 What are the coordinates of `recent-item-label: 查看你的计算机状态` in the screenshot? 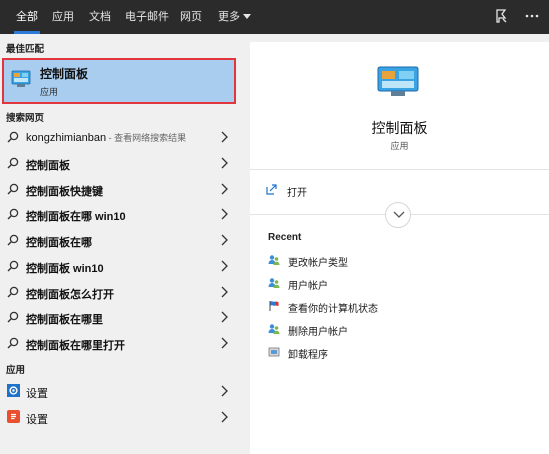 It's located at (333, 309).